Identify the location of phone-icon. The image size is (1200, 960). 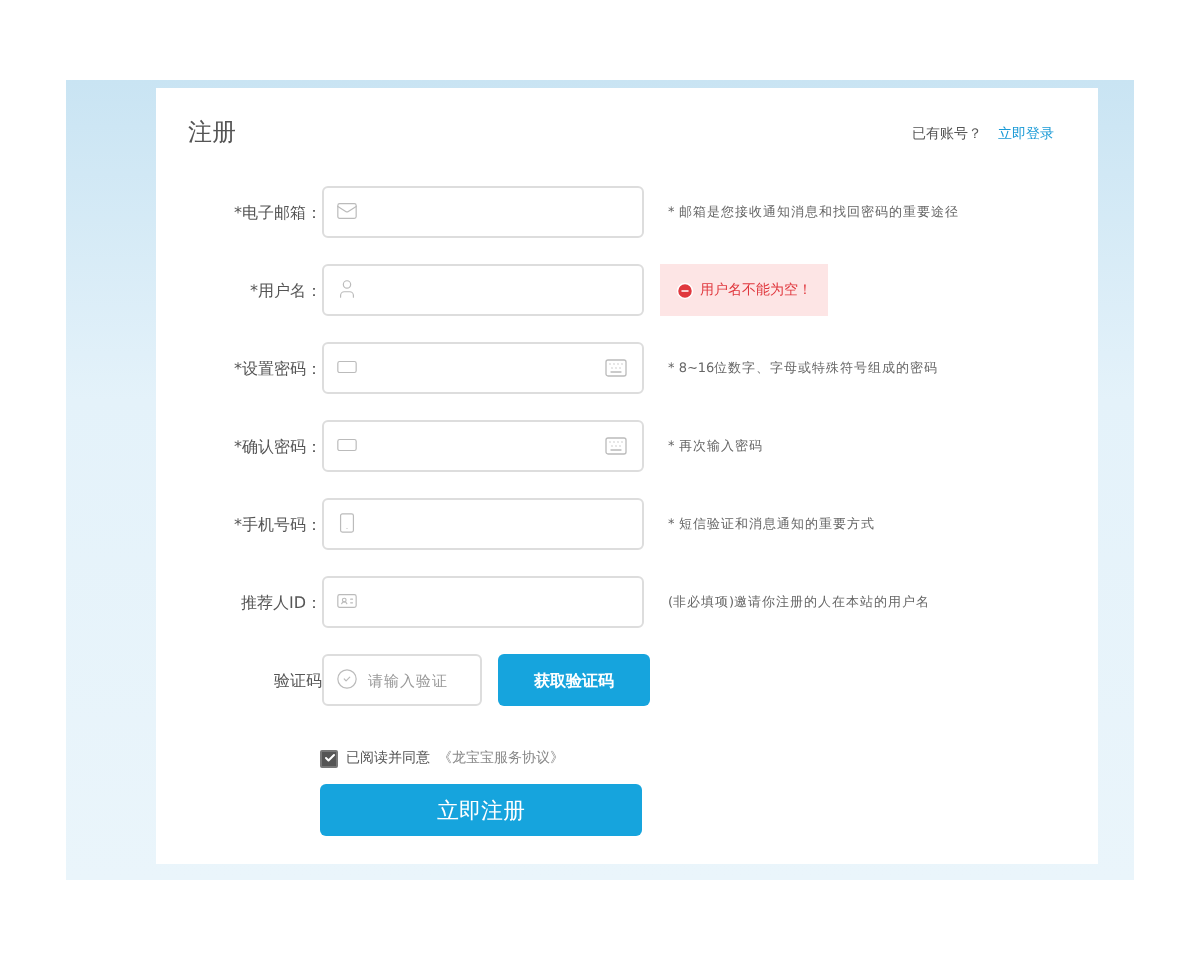
(347, 523).